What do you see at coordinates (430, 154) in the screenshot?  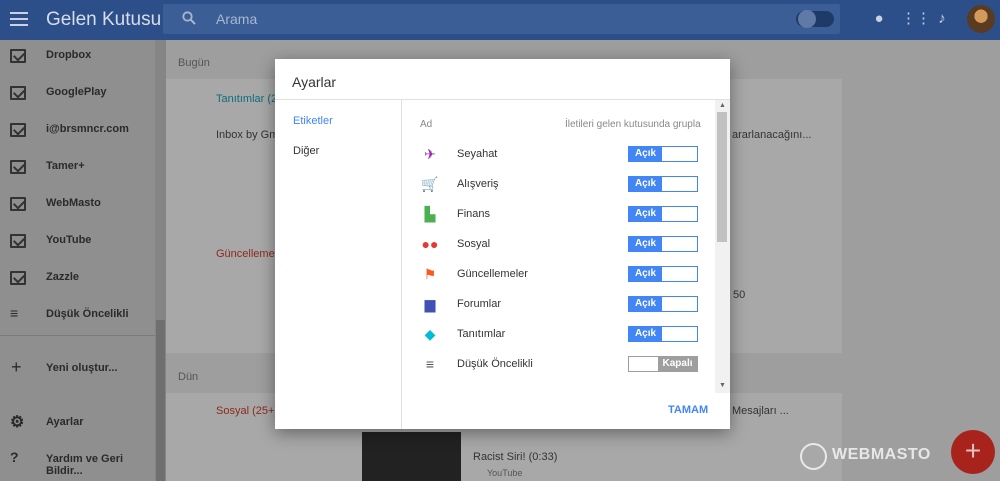 I see `plane-icon: ✈` at bounding box center [430, 154].